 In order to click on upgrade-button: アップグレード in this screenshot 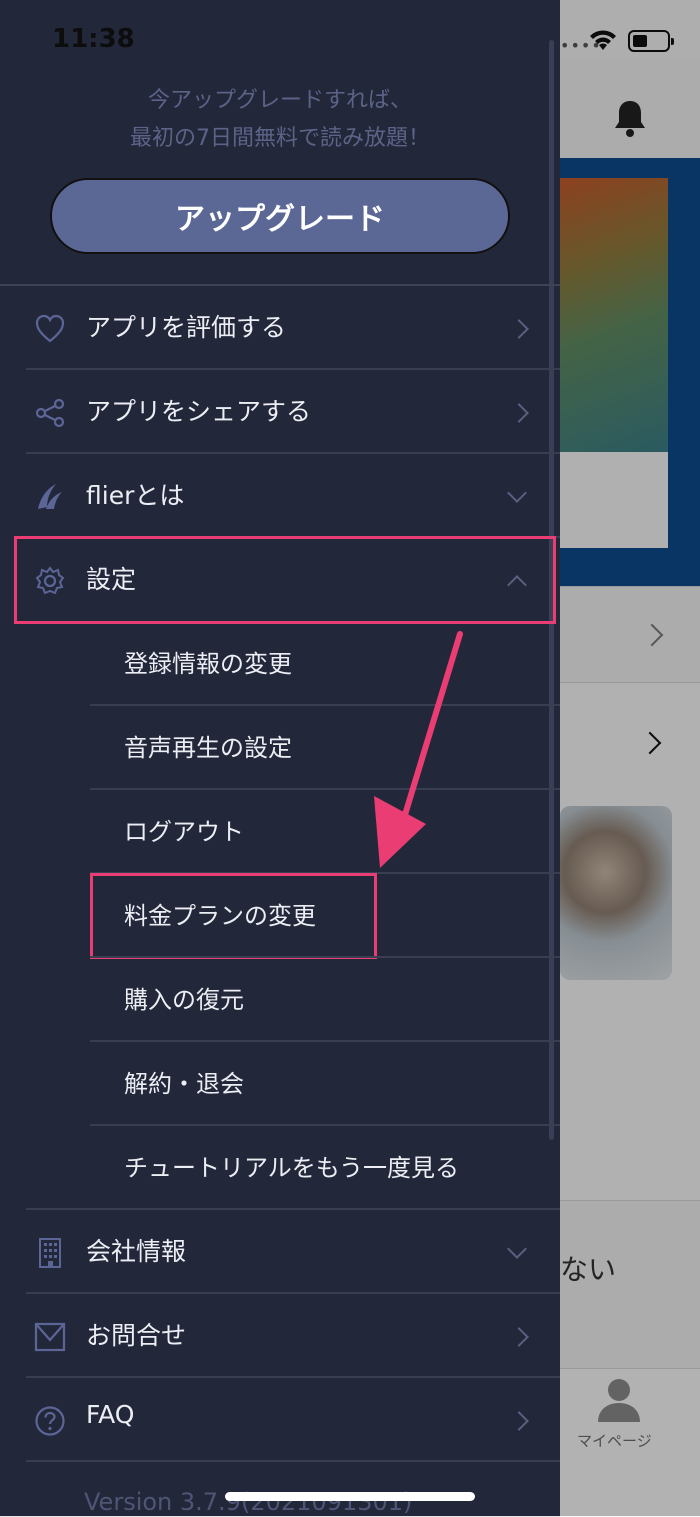, I will do `click(280, 216)`.